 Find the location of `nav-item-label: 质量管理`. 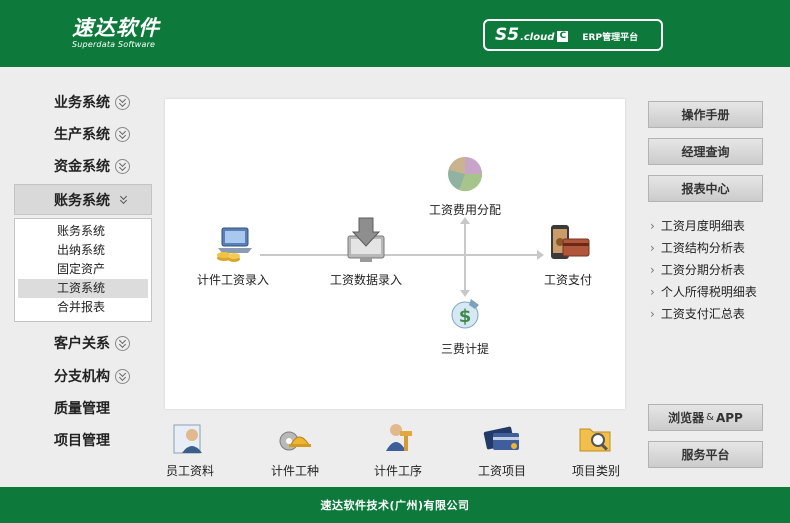

nav-item-label: 质量管理 is located at coordinates (82, 409).